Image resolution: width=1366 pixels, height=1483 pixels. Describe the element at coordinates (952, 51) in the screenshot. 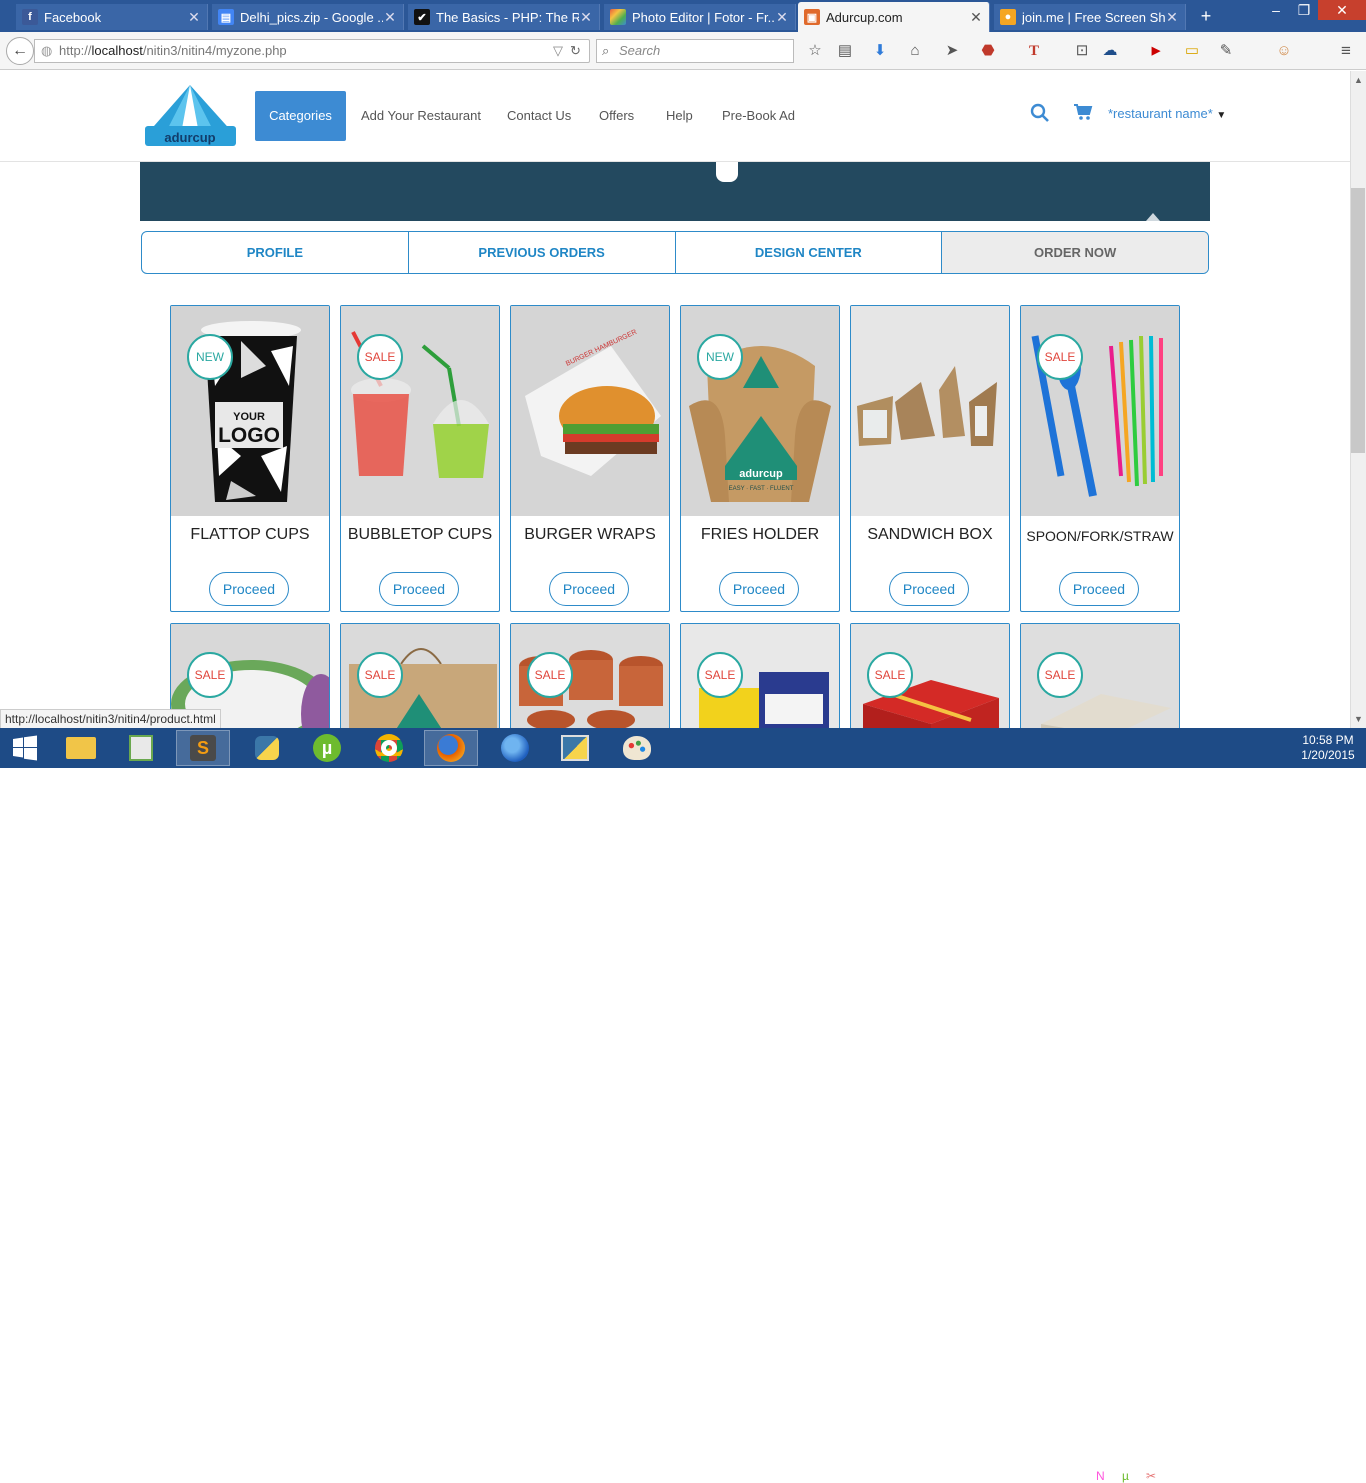

I see `send-icon: ➤` at that location.